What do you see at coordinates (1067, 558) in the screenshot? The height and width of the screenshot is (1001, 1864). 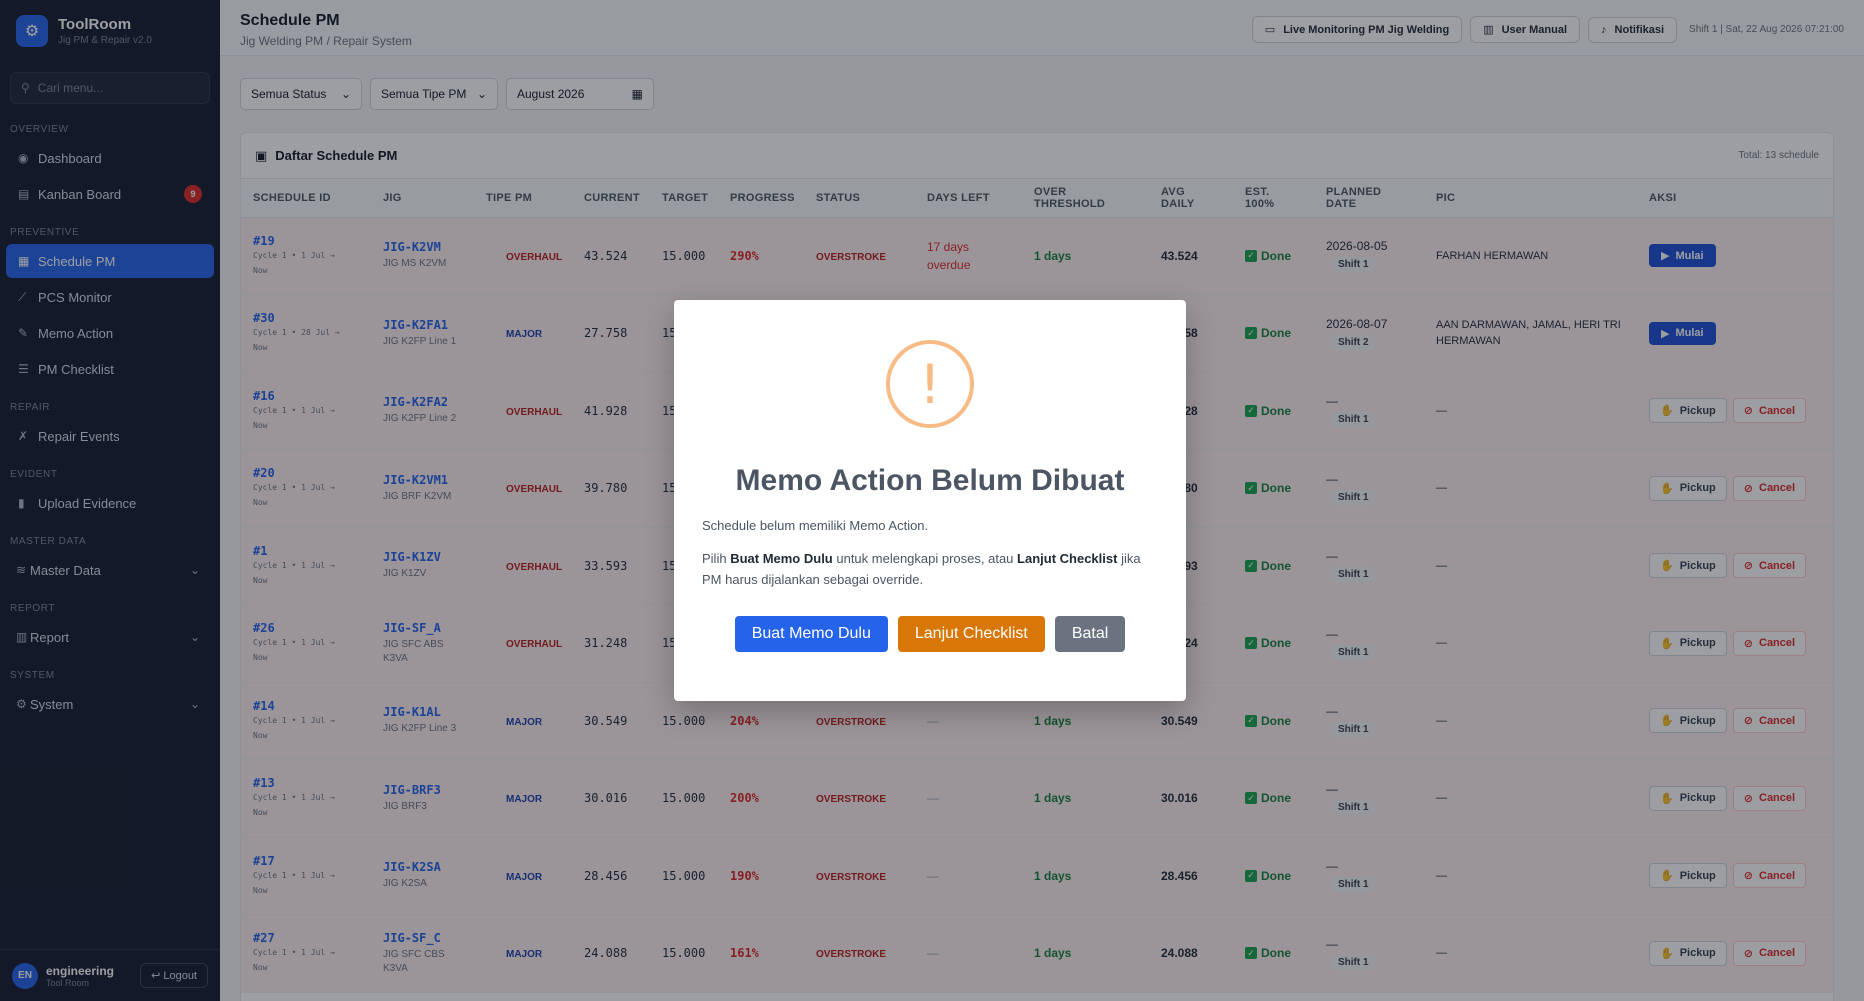 I see `dialog-line-2-b2: Lanjut Checklist` at bounding box center [1067, 558].